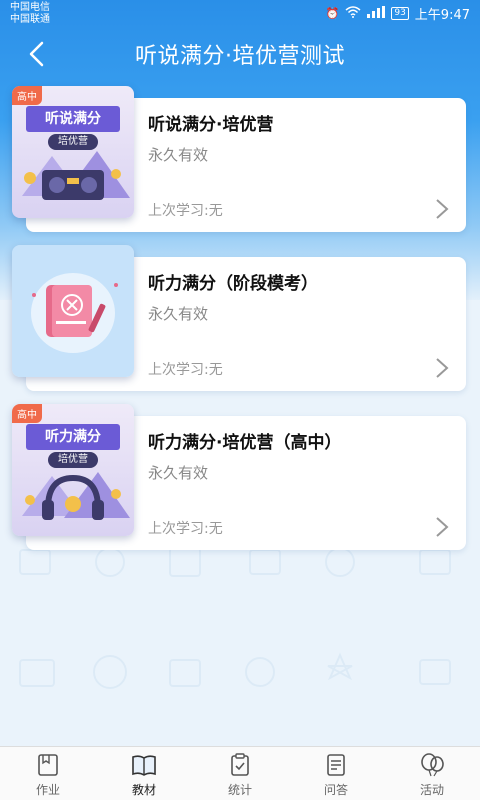 Image resolution: width=480 pixels, height=800 pixels. Describe the element at coordinates (432, 765) in the screenshot. I see `balloon-icon` at that location.